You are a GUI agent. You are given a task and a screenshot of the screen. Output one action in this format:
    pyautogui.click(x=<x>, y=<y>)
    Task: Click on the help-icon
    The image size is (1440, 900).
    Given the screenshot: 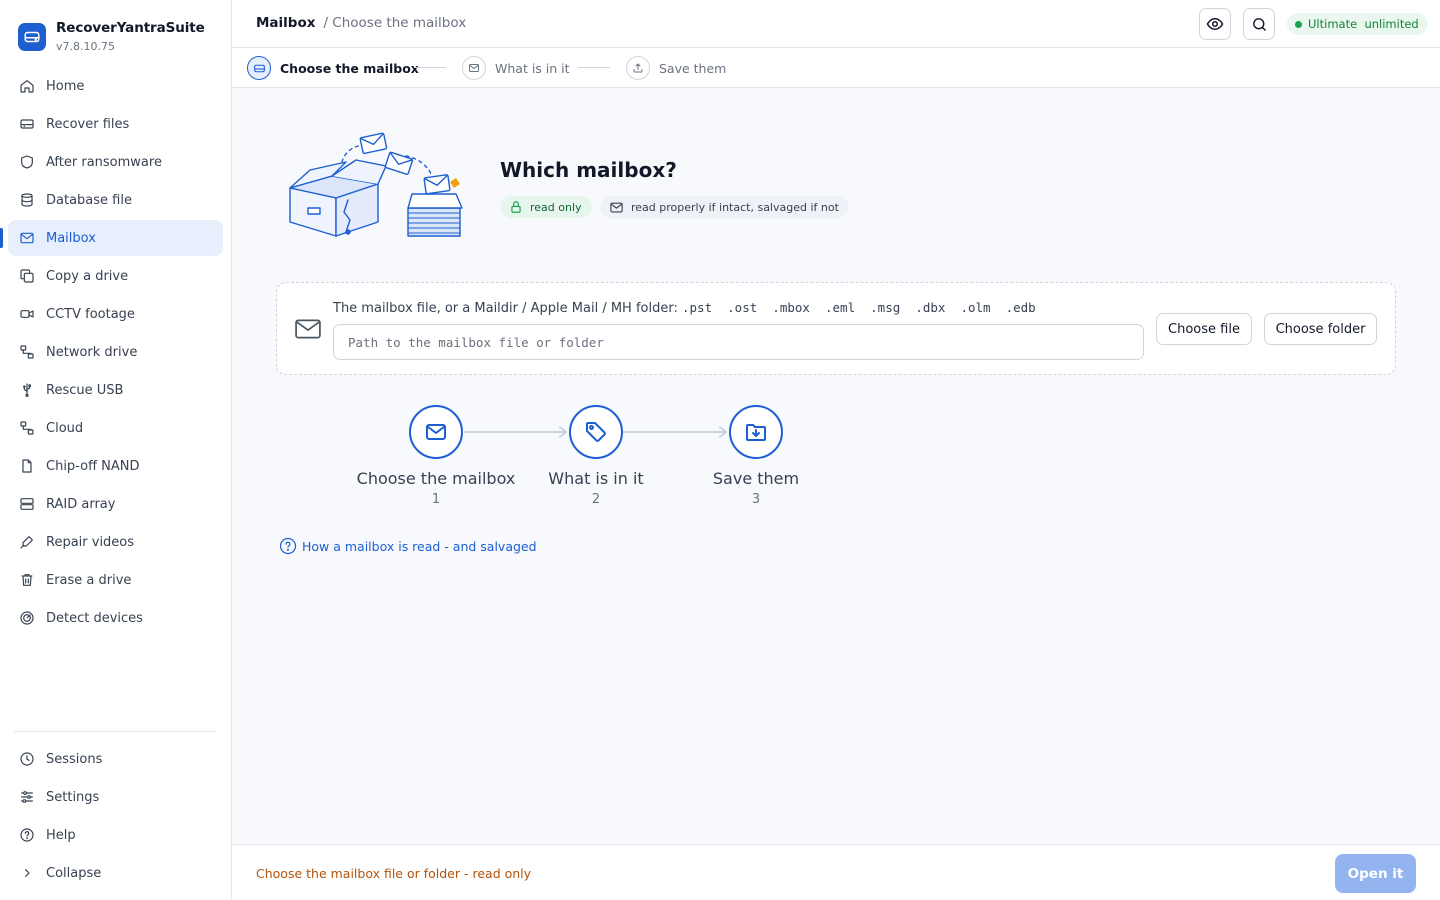 What is the action you would take?
    pyautogui.click(x=288, y=546)
    